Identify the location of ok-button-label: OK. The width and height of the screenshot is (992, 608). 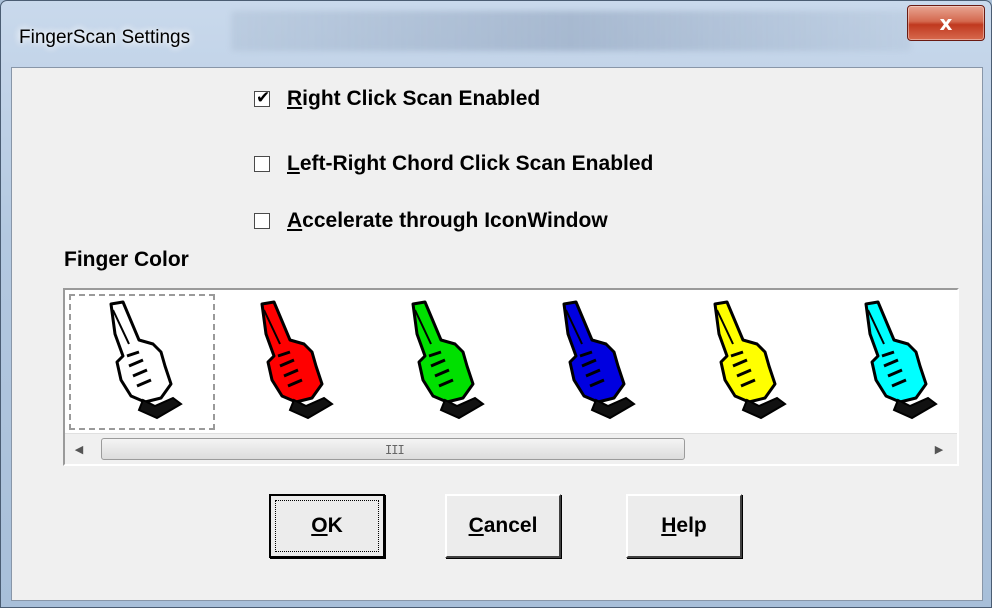
(327, 525).